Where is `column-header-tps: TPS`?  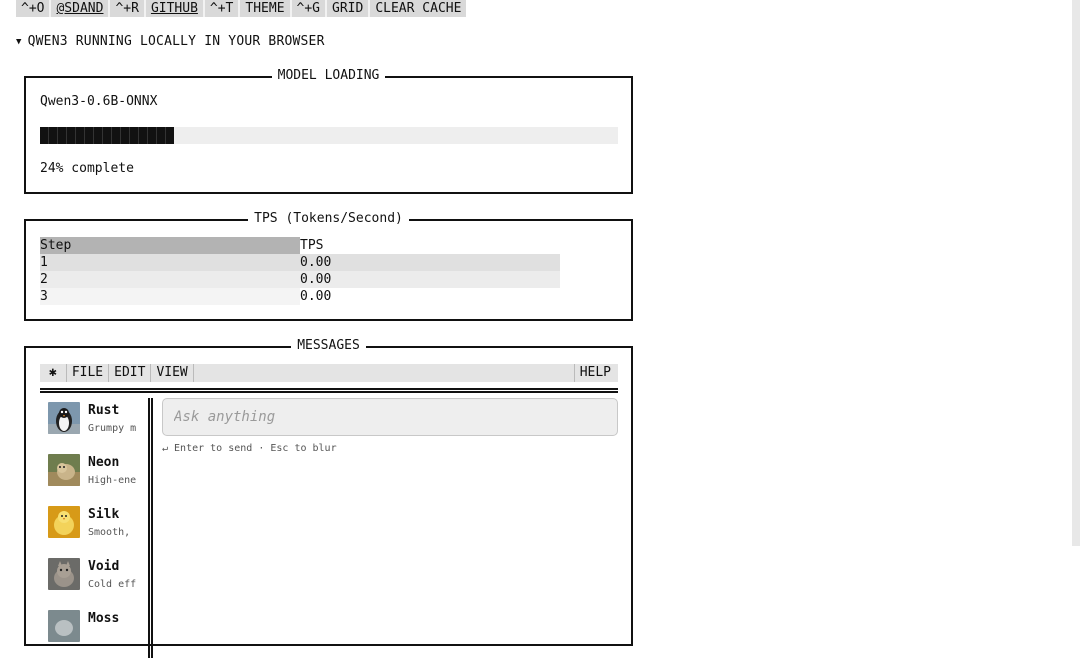
column-header-tps: TPS is located at coordinates (430, 245).